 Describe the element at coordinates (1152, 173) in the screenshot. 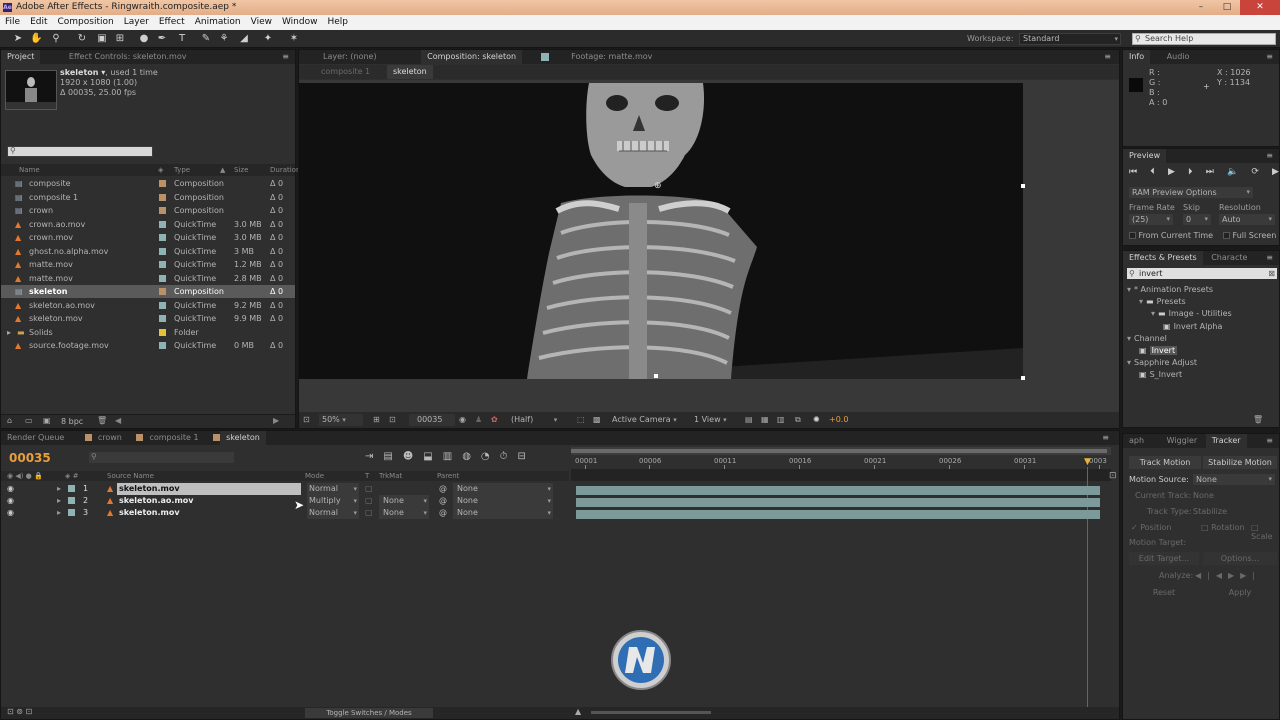

I see `previous-frame-icon: ⏴` at that location.